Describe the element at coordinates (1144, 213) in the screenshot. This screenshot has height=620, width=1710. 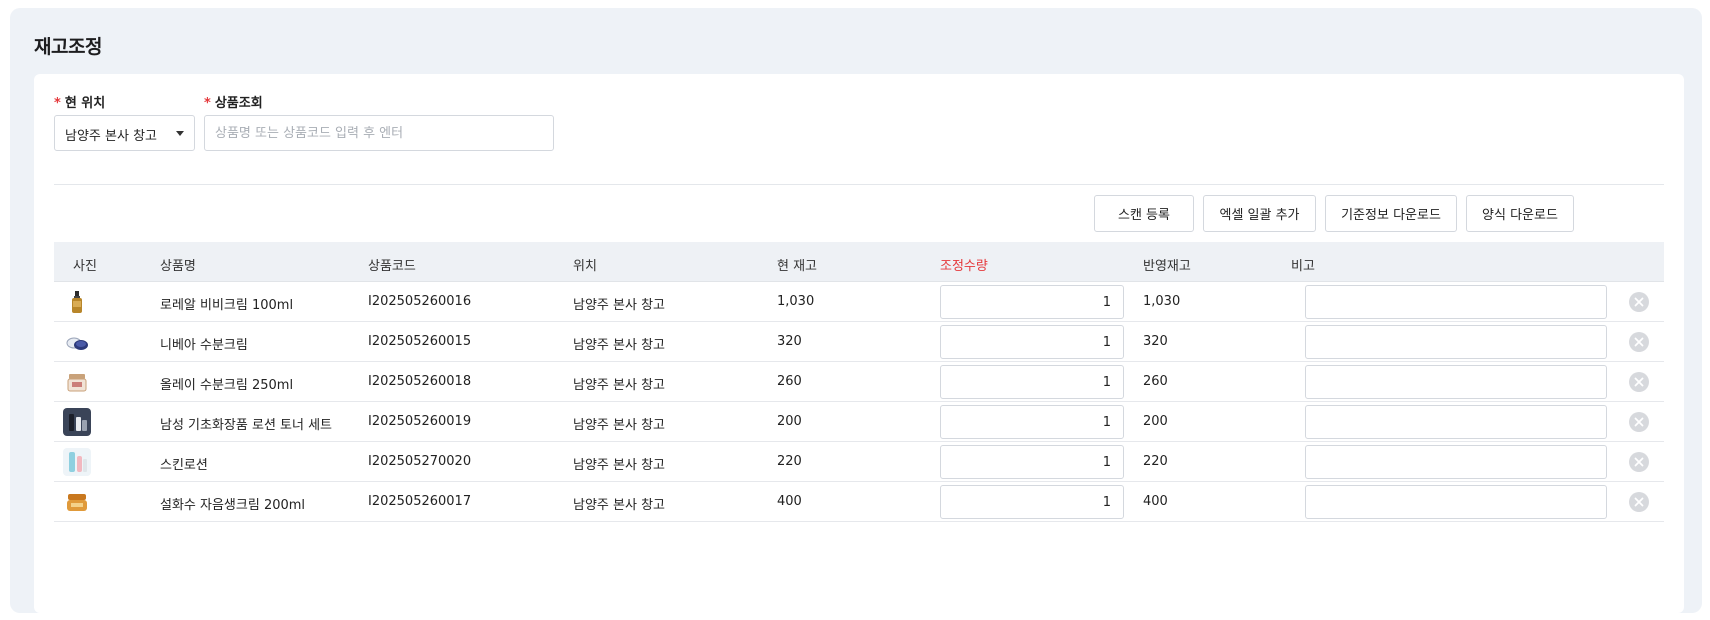
I see `scan-register-button: 스캔 등록` at that location.